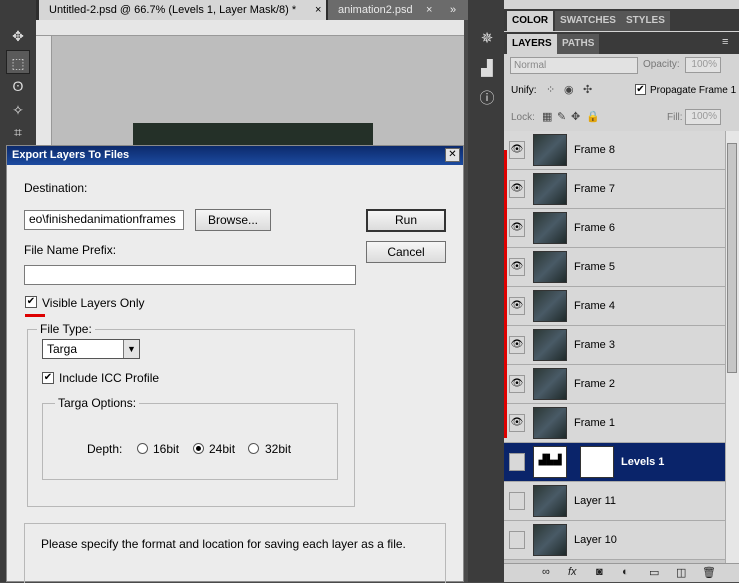 This screenshot has height=583, width=739. I want to click on lock-pixels-icon: ✎, so click(561, 116).